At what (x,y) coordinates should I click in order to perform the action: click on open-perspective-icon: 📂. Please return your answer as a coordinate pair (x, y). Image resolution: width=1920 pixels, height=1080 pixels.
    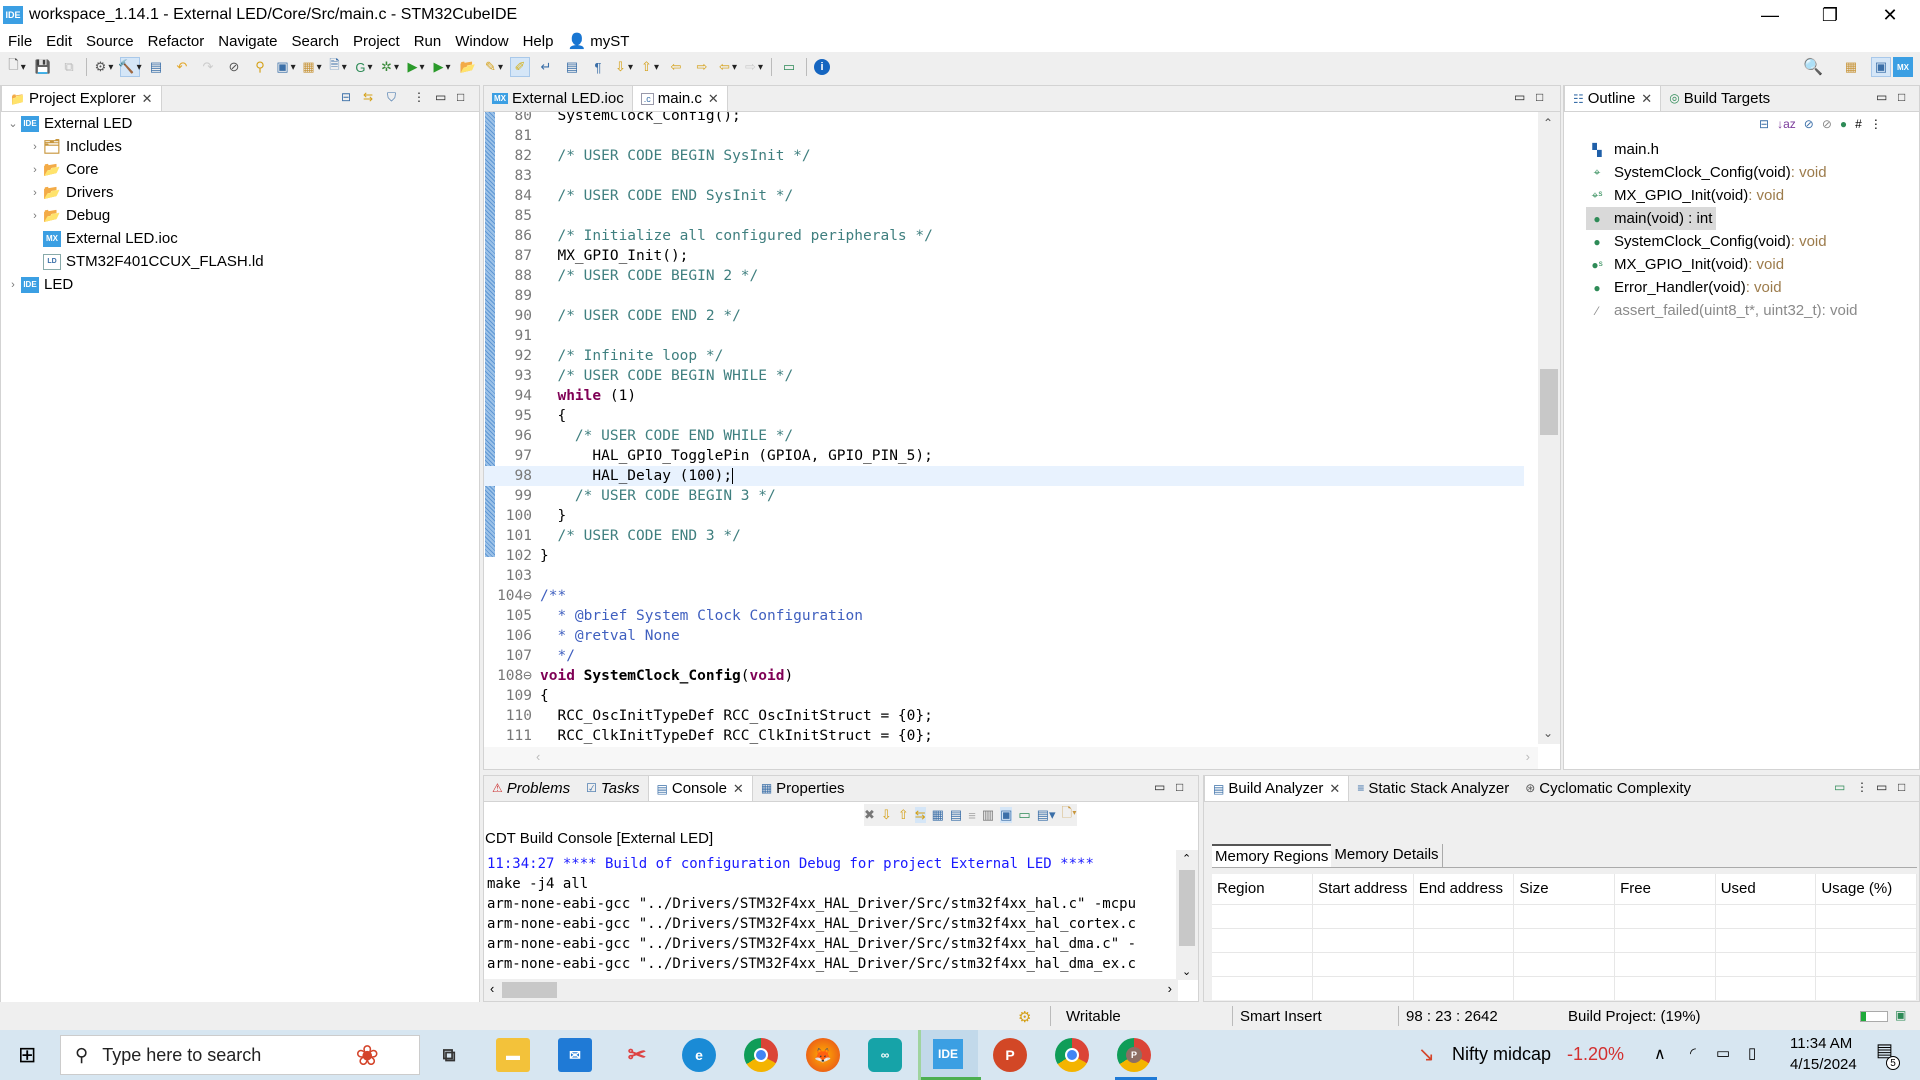
    Looking at the image, I should click on (468, 67).